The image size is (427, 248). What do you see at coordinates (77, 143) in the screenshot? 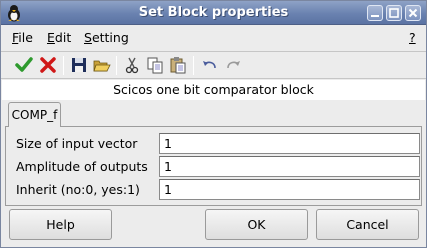
I see `field-label: Size of input vector` at bounding box center [77, 143].